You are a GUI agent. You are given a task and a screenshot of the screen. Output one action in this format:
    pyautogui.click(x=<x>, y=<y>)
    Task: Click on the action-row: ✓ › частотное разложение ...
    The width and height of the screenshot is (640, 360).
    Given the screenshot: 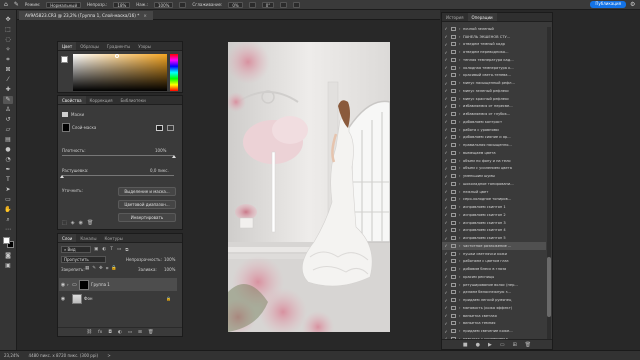 What is the action you would take?
    pyautogui.click(x=494, y=246)
    